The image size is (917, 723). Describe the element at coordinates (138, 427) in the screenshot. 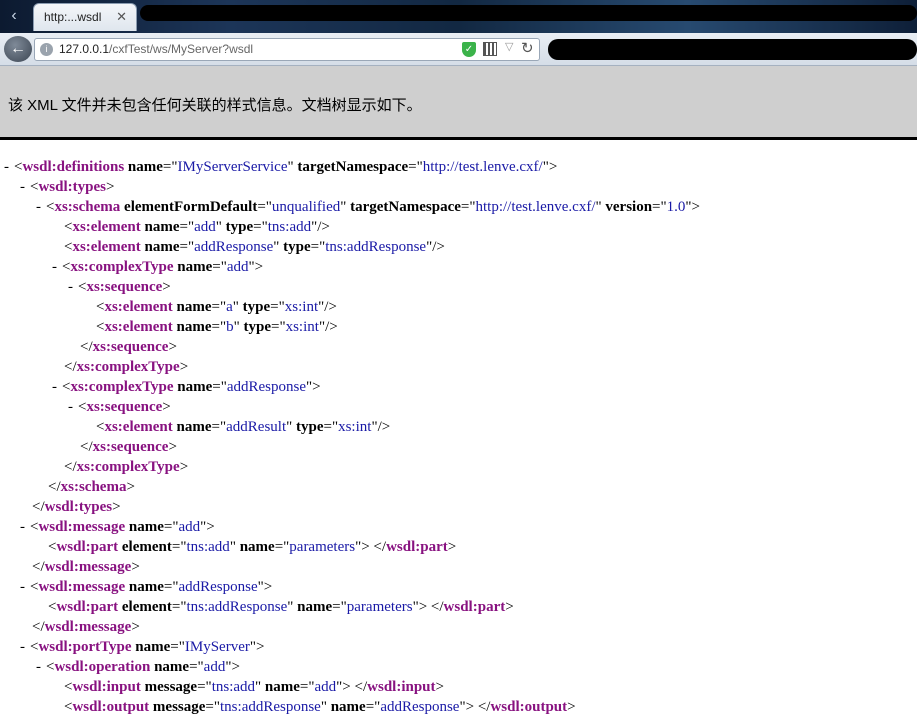

I see `tag-name: xs:element` at that location.